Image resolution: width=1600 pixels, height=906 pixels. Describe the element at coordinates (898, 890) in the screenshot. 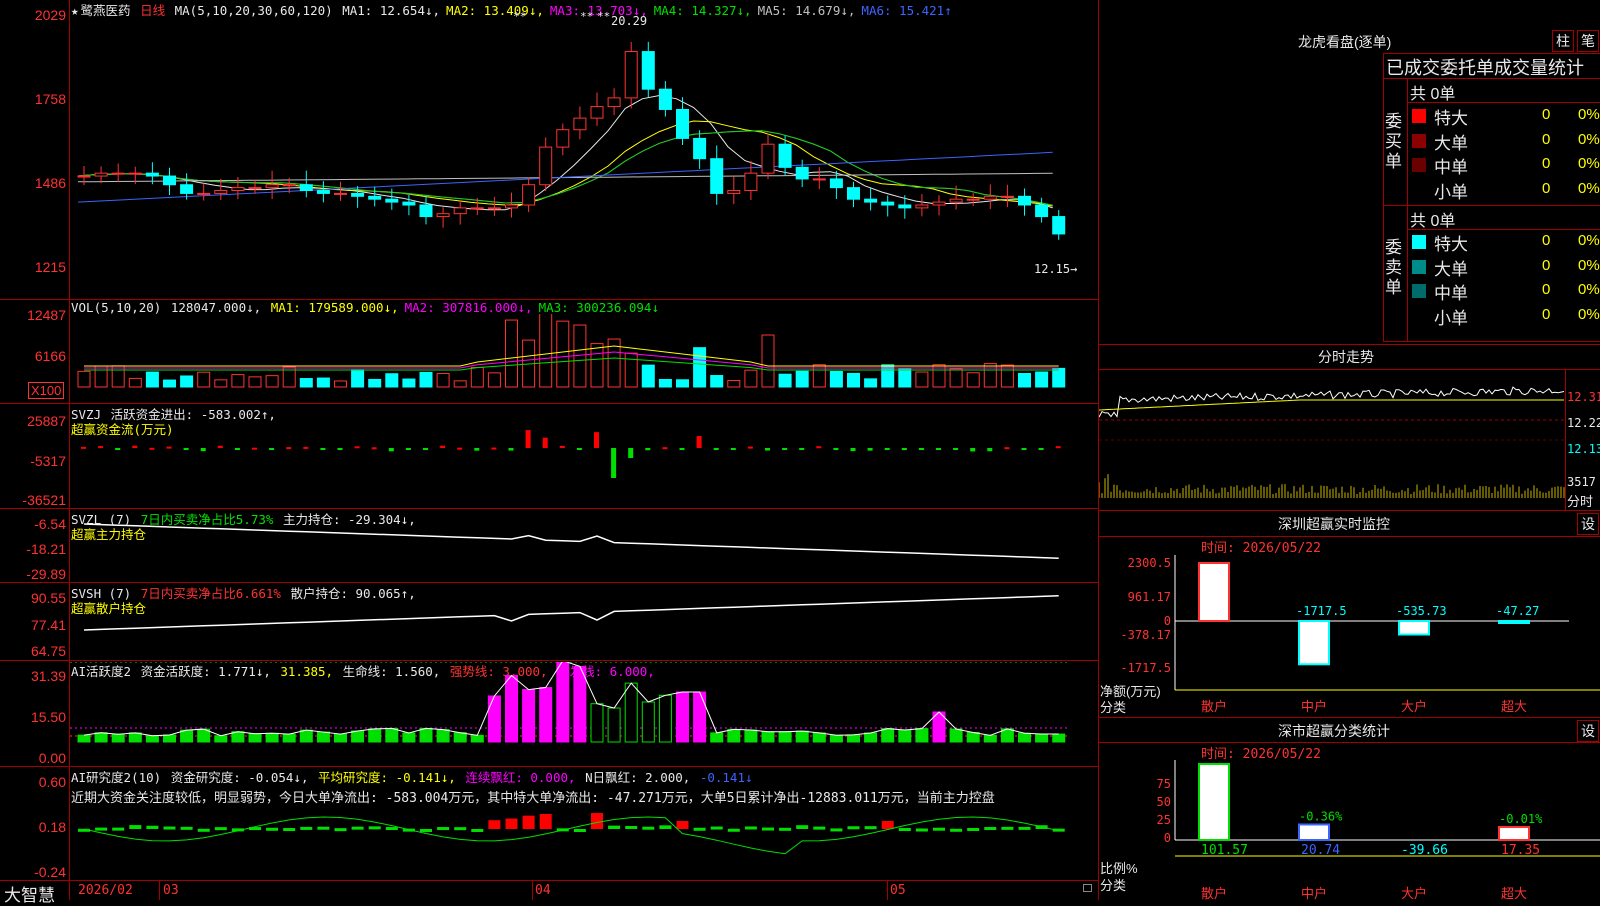

I see `date-label: 05` at that location.